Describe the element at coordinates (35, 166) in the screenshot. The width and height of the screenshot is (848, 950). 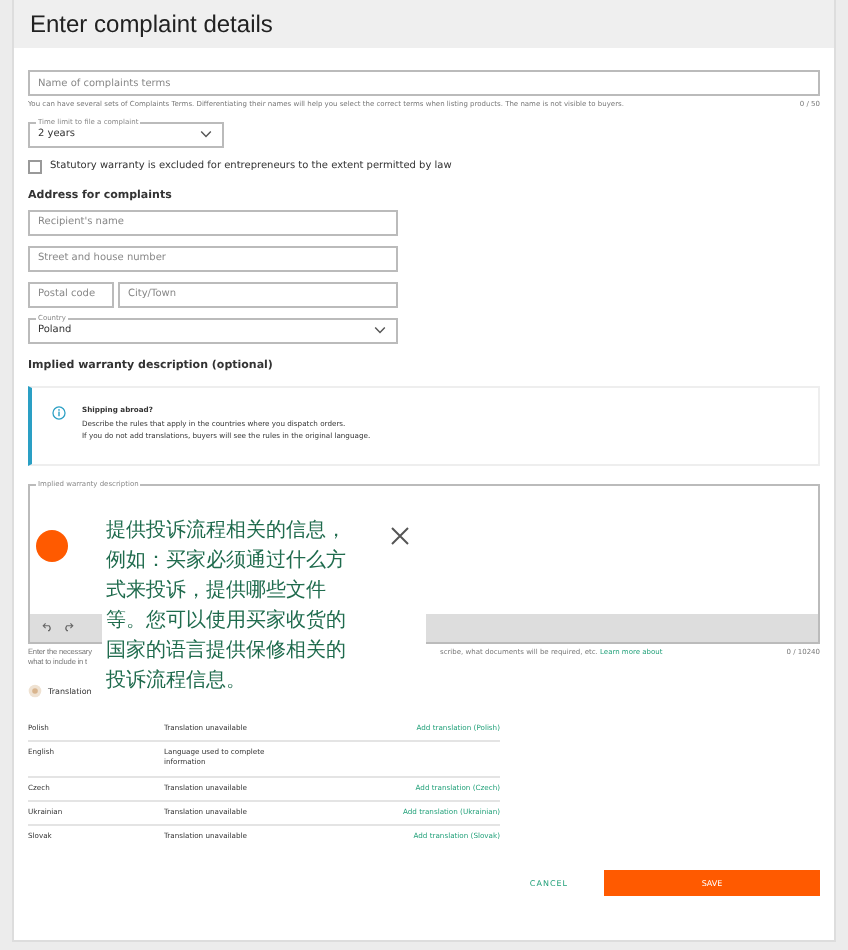
I see `checkbox` at that location.